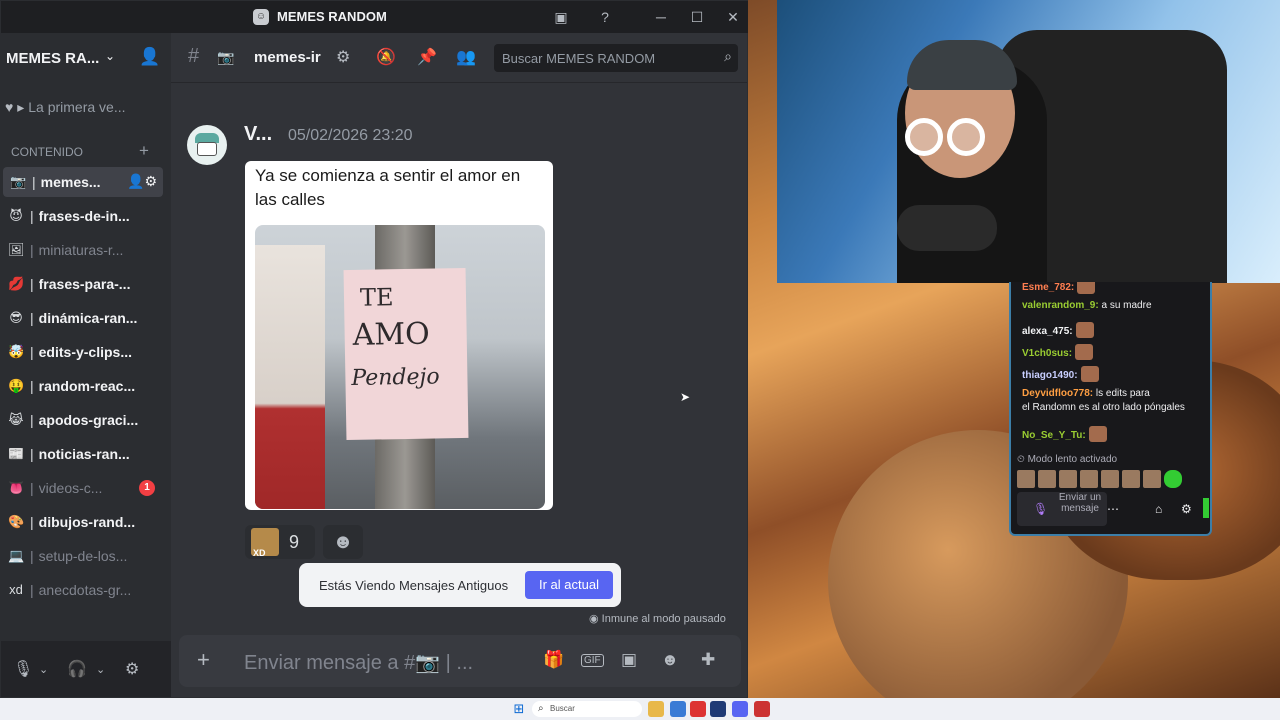  I want to click on add-channel-icon: +, so click(144, 151).